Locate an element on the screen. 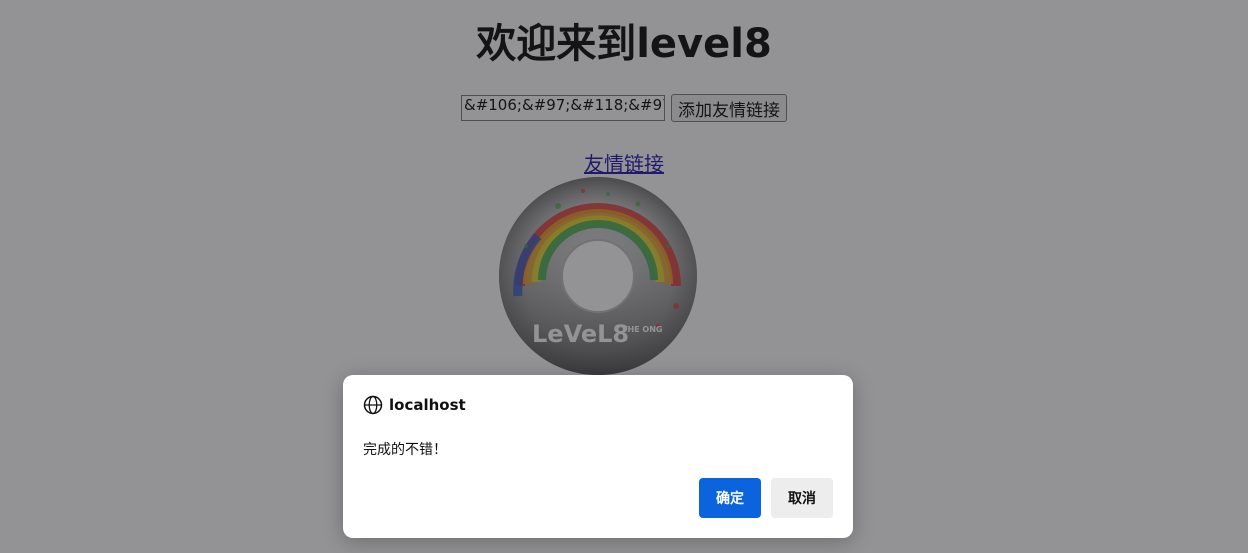  dialog-actions: 确定 取消 is located at coordinates (766, 498).